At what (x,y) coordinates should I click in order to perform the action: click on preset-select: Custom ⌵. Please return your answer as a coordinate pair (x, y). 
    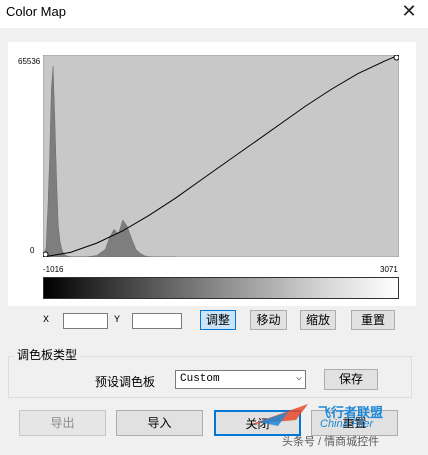
    Looking at the image, I should click on (240, 379).